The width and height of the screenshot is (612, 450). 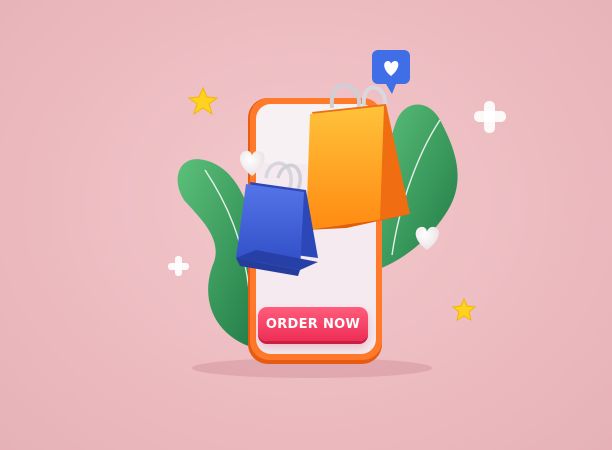 I want to click on plus-icon, so click(x=490, y=117).